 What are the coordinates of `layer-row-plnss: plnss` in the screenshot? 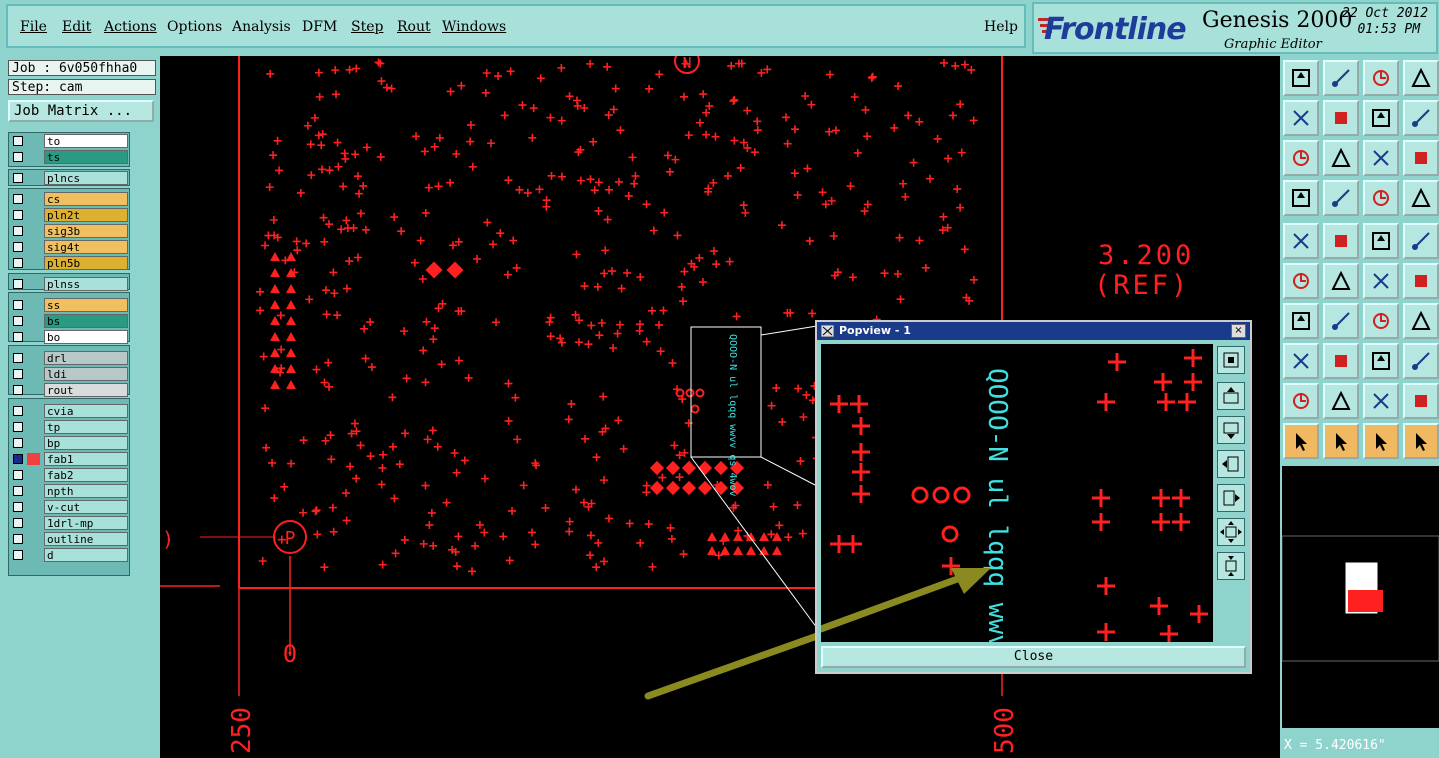 It's located at (69, 284).